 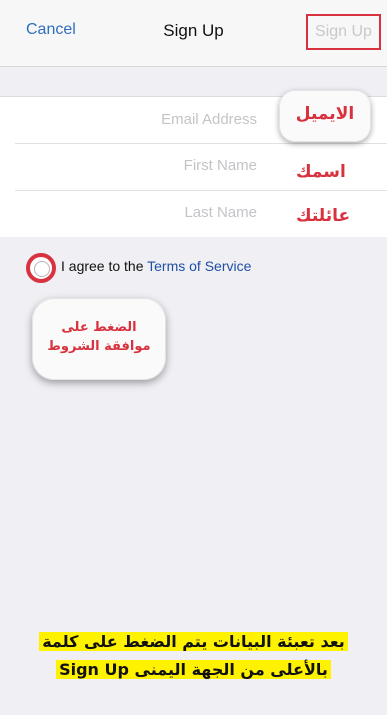 I want to click on email-placeholder: Email Address, so click(x=209, y=119).